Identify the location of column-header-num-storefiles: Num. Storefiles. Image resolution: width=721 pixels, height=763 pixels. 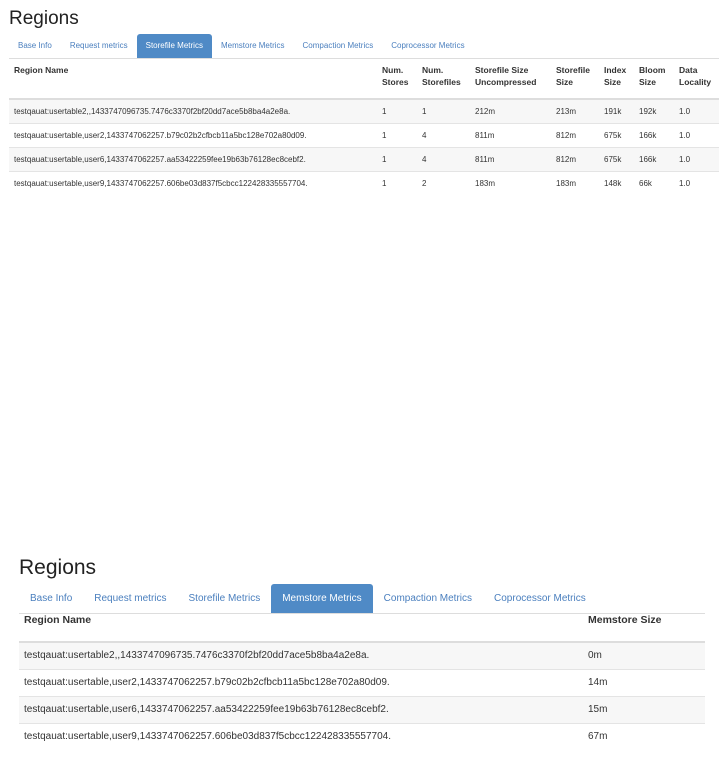
(443, 79).